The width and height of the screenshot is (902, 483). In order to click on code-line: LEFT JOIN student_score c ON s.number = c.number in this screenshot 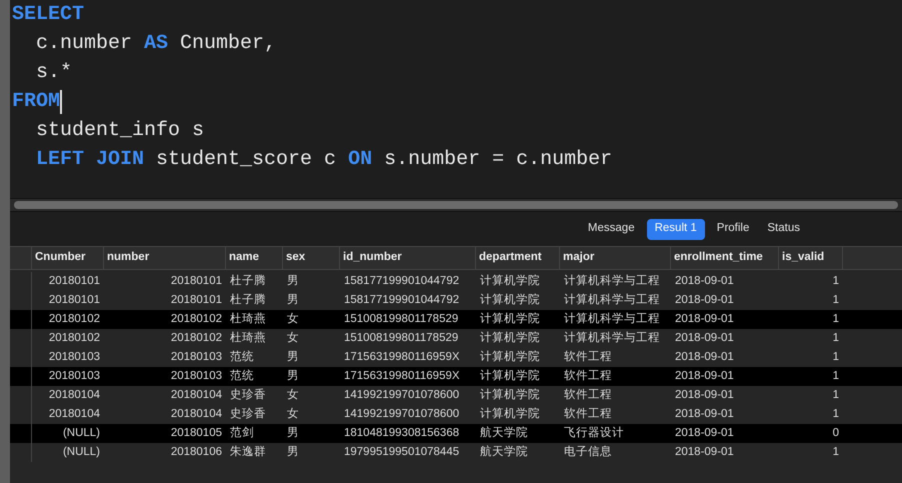, I will do `click(324, 160)`.